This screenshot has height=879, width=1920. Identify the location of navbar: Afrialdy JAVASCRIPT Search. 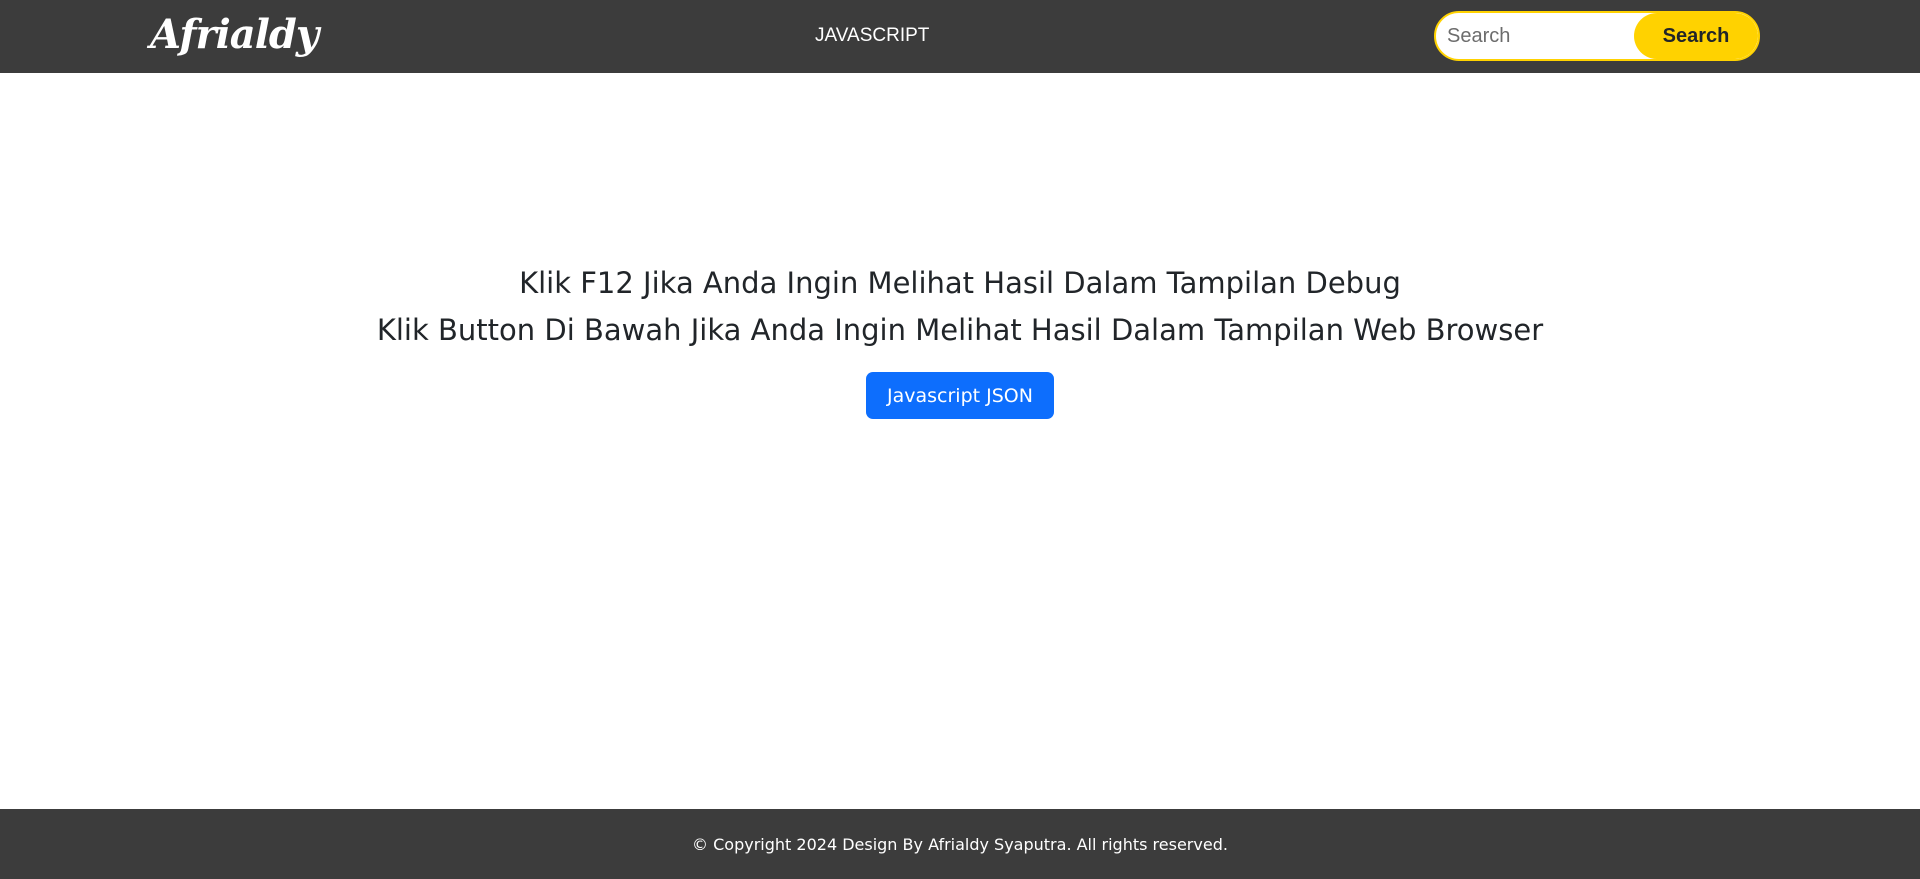
(960, 36).